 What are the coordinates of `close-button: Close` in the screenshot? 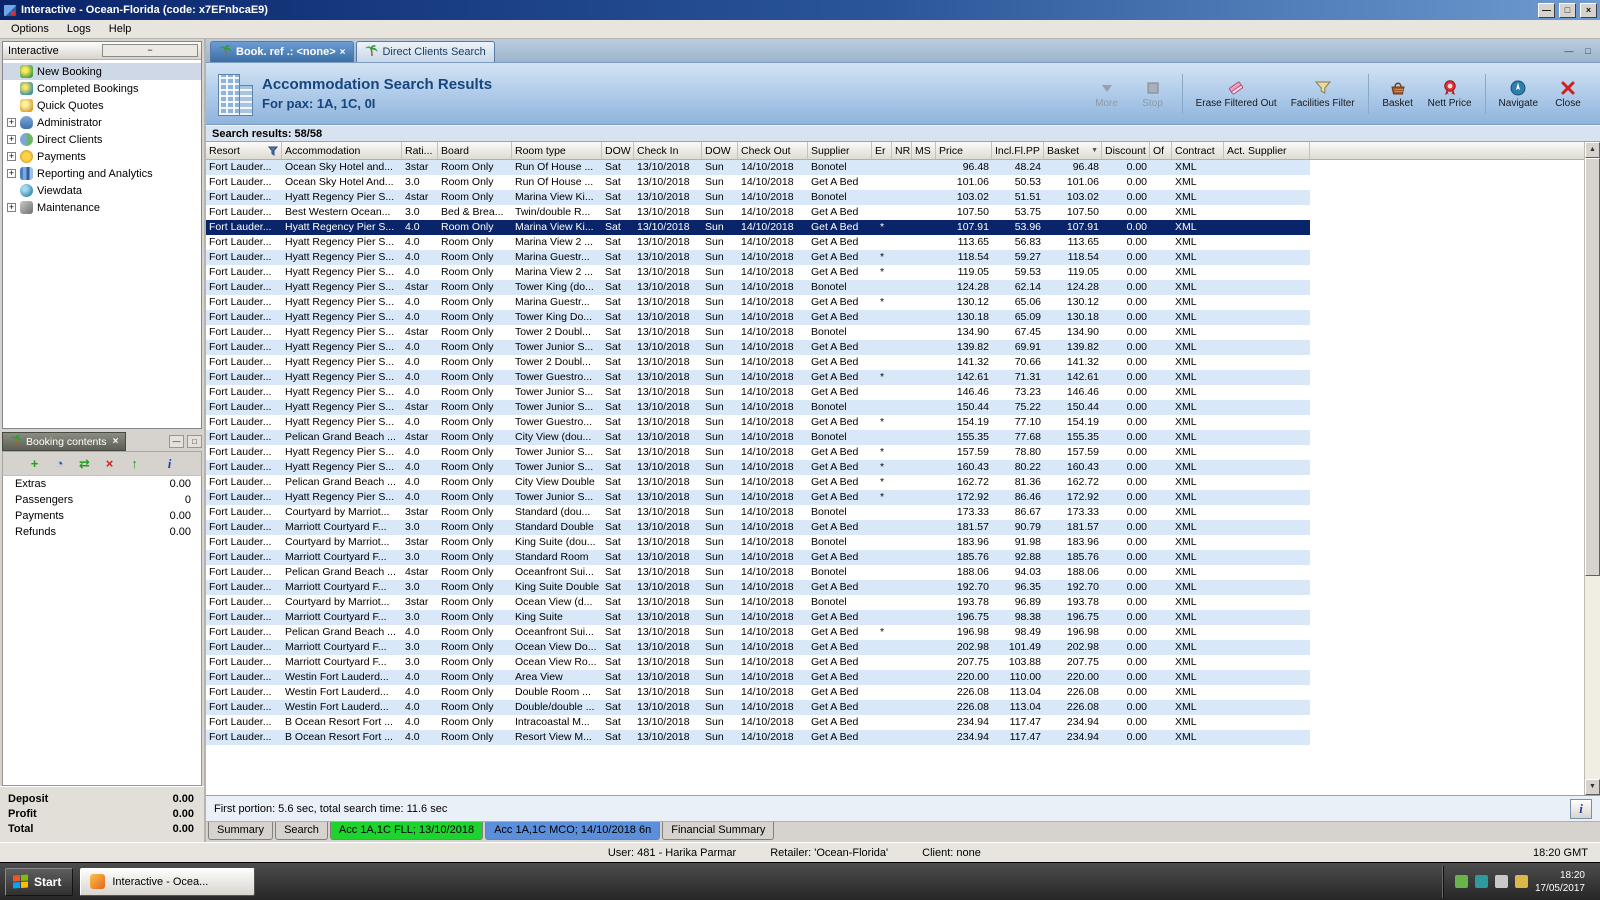 It's located at (1568, 94).